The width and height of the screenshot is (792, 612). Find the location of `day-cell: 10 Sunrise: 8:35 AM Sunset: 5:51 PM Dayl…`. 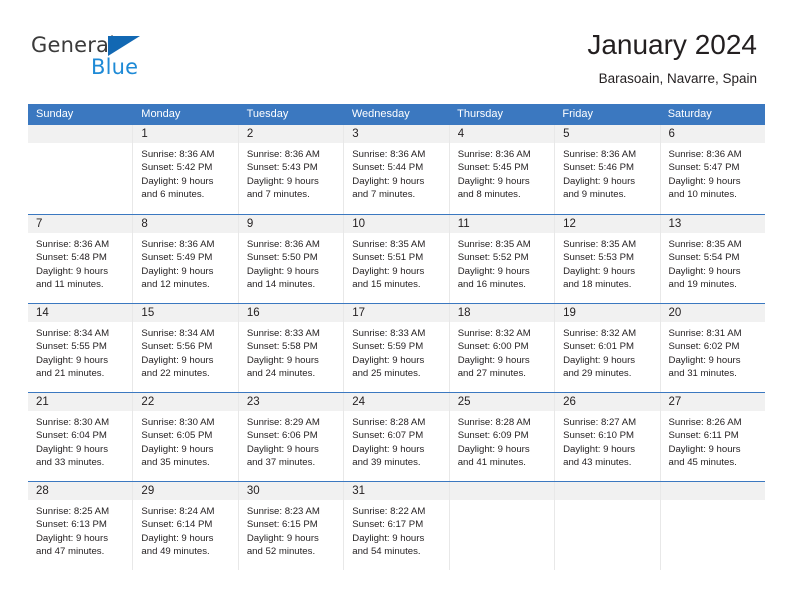

day-cell: 10 Sunrise: 8:35 AM Sunset: 5:51 PM Dayl… is located at coordinates (397, 259).